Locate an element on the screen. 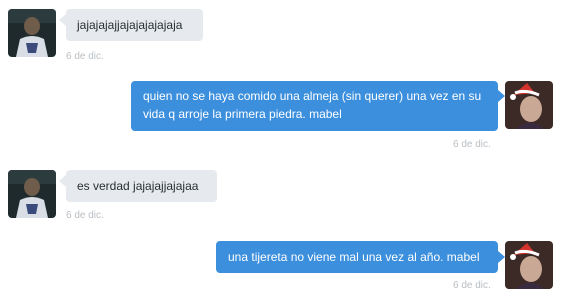 Image resolution: width=563 pixels, height=300 pixels. message-bubble-incoming: es verdad jajajajjajajaa is located at coordinates (141, 186).